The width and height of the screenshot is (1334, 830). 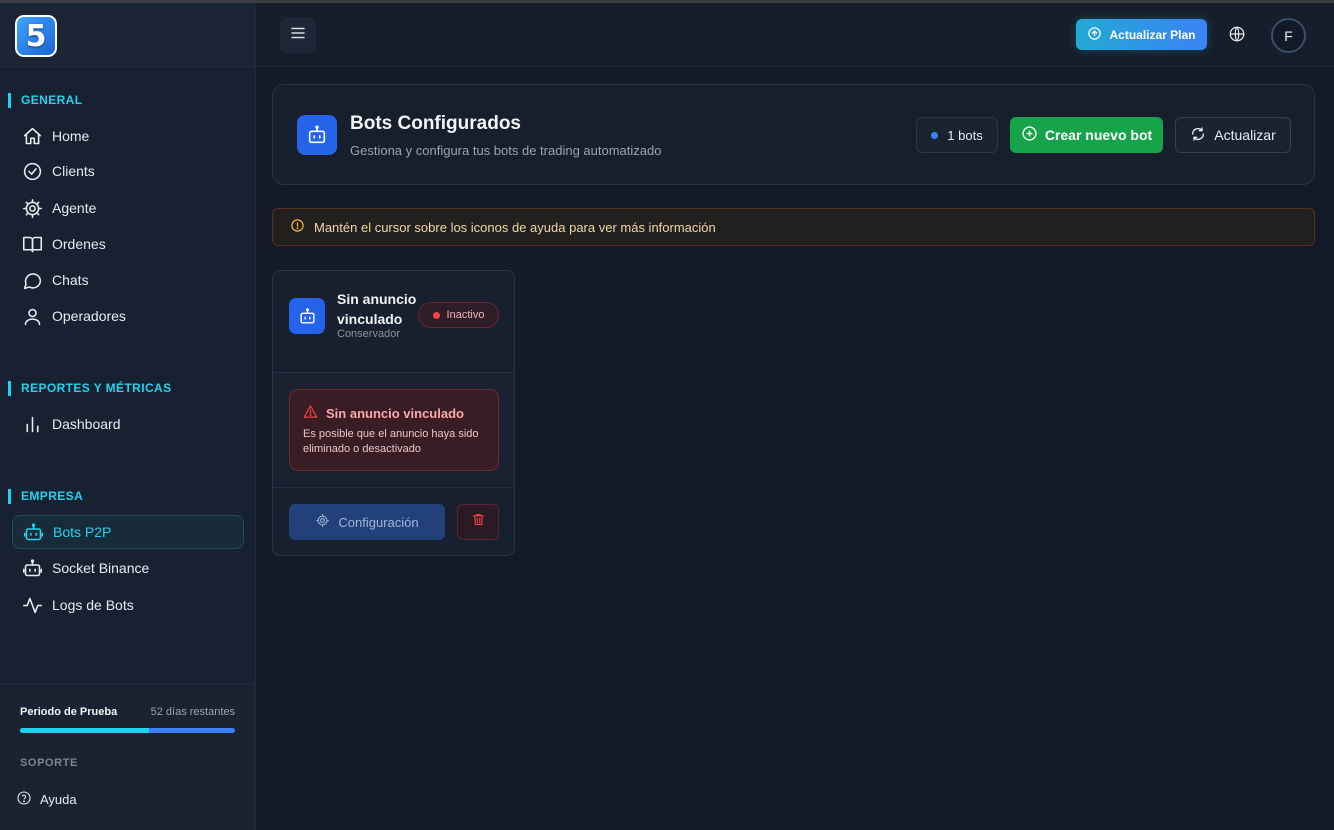 What do you see at coordinates (71, 136) in the screenshot?
I see `sidebar-item-label: Home` at bounding box center [71, 136].